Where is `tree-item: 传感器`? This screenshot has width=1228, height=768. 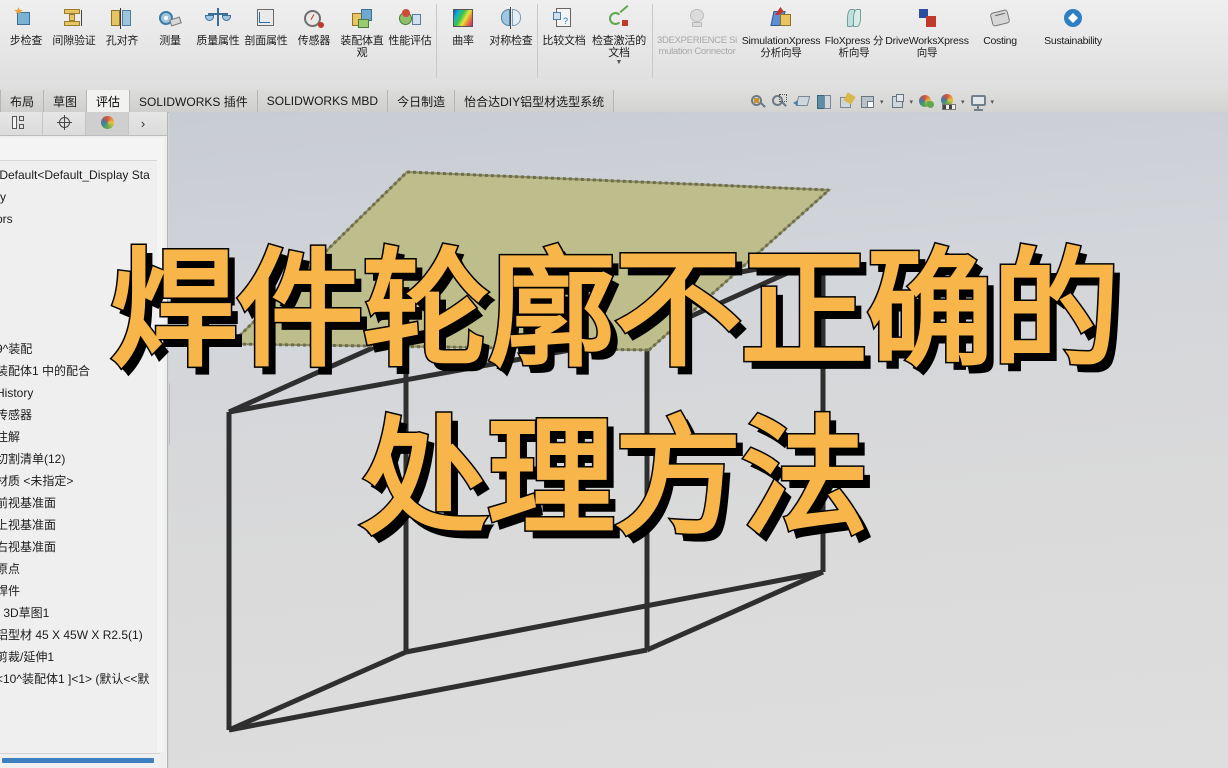 tree-item: 传感器 is located at coordinates (83, 415).